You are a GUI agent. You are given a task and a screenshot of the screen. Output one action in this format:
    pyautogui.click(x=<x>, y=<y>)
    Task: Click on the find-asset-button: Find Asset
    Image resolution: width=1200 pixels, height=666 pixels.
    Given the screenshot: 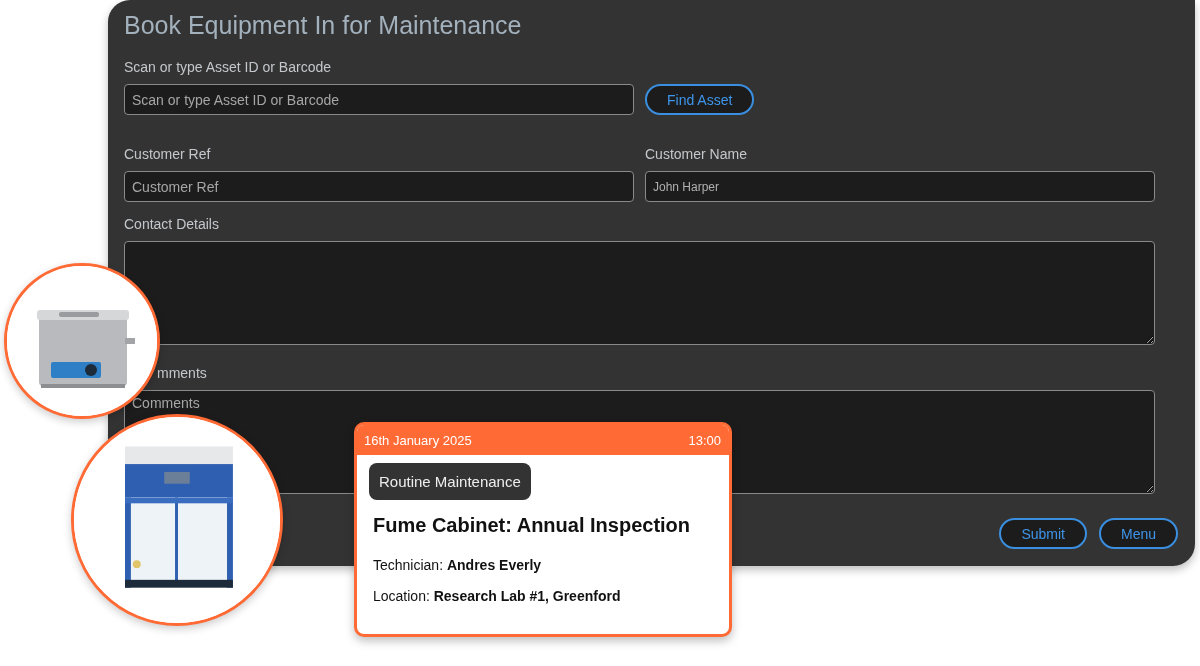 What is the action you would take?
    pyautogui.click(x=700, y=99)
    